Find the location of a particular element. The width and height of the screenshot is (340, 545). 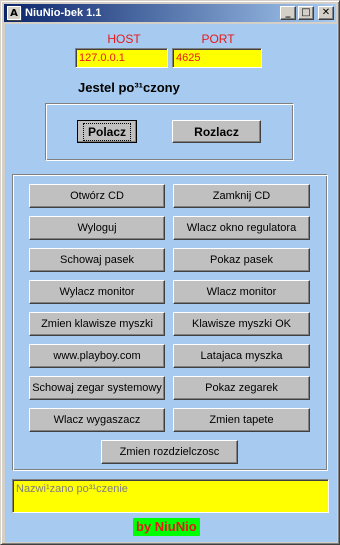

minimize-button: _ is located at coordinates (288, 13).